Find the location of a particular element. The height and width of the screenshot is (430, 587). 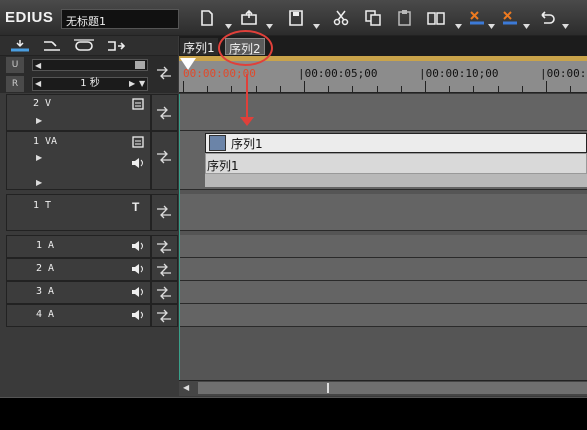

horizontal-scrollbar-thumb is located at coordinates (392, 388).